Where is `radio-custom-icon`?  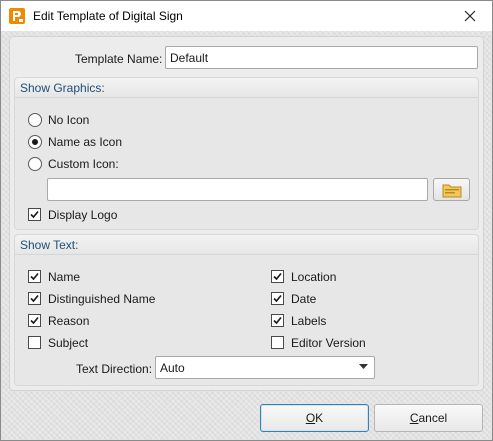
radio-custom-icon is located at coordinates (35, 164).